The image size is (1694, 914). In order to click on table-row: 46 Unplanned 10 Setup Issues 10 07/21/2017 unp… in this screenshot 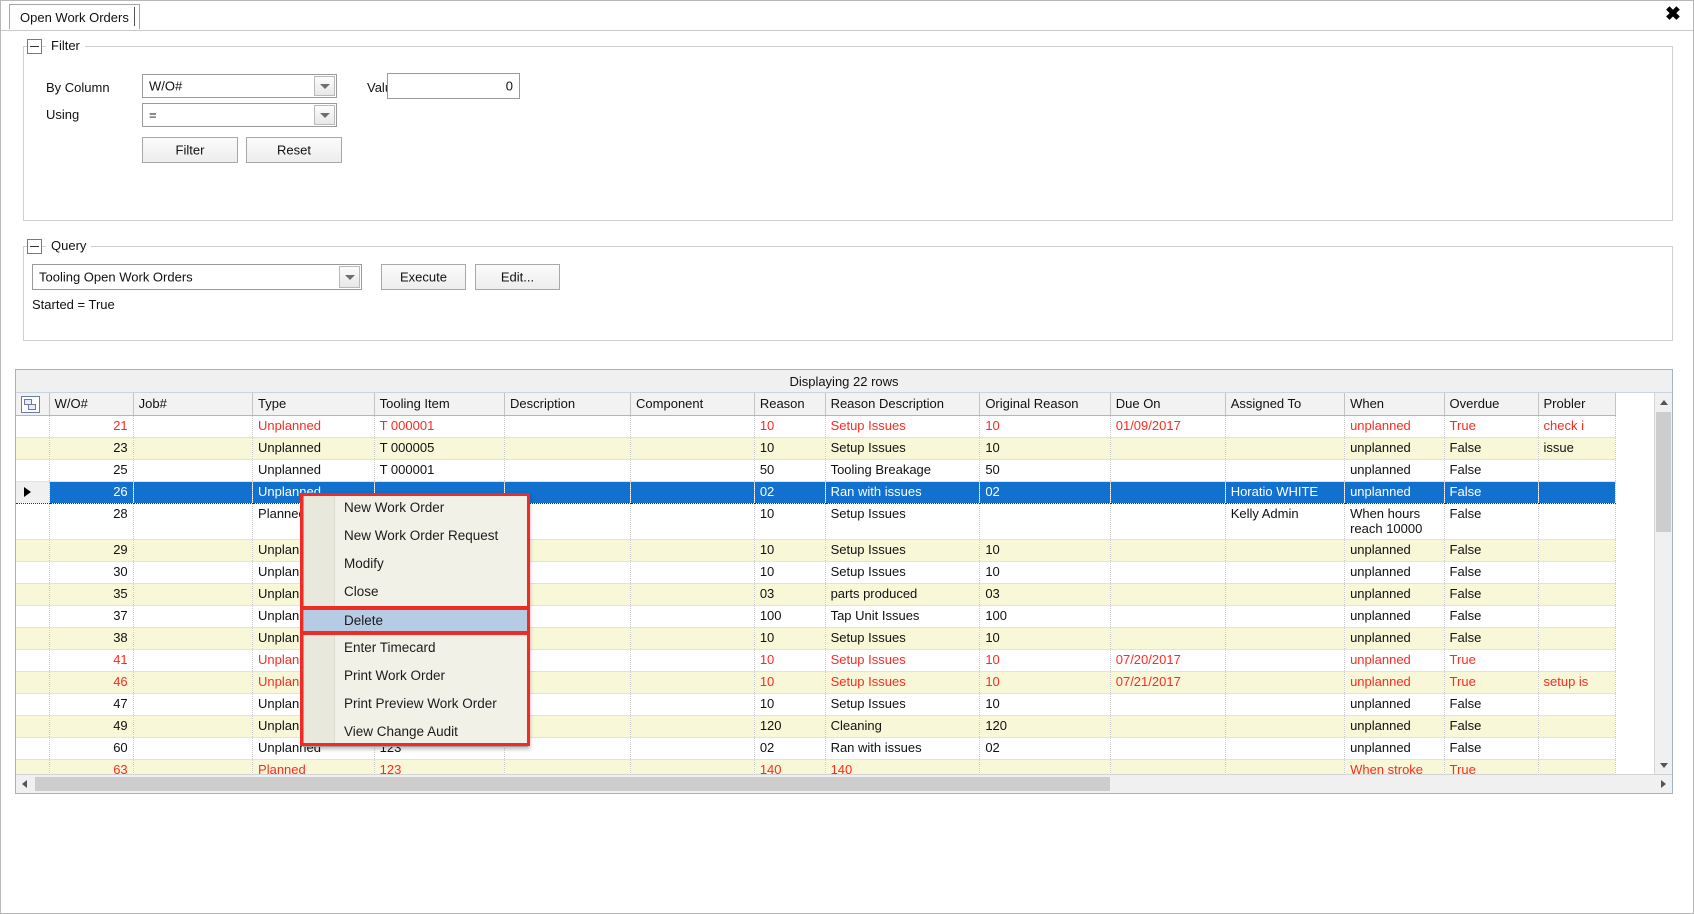, I will do `click(816, 682)`.